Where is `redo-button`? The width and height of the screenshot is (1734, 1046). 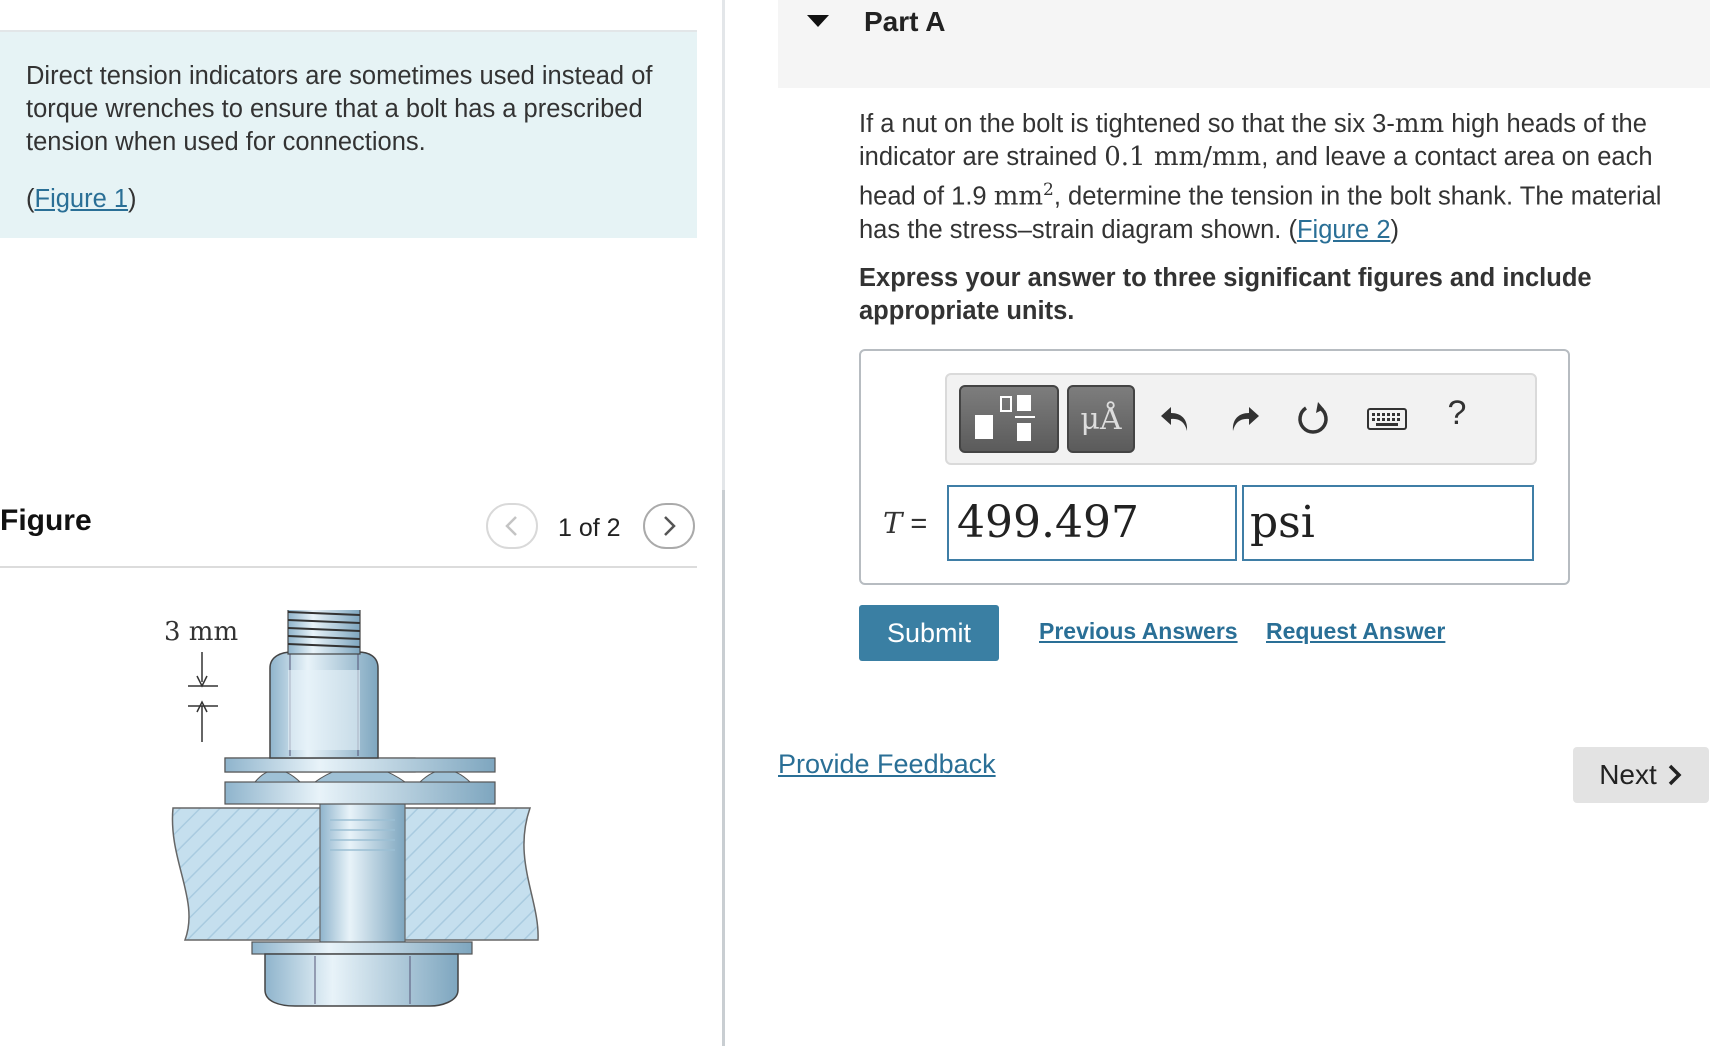 redo-button is located at coordinates (1245, 419).